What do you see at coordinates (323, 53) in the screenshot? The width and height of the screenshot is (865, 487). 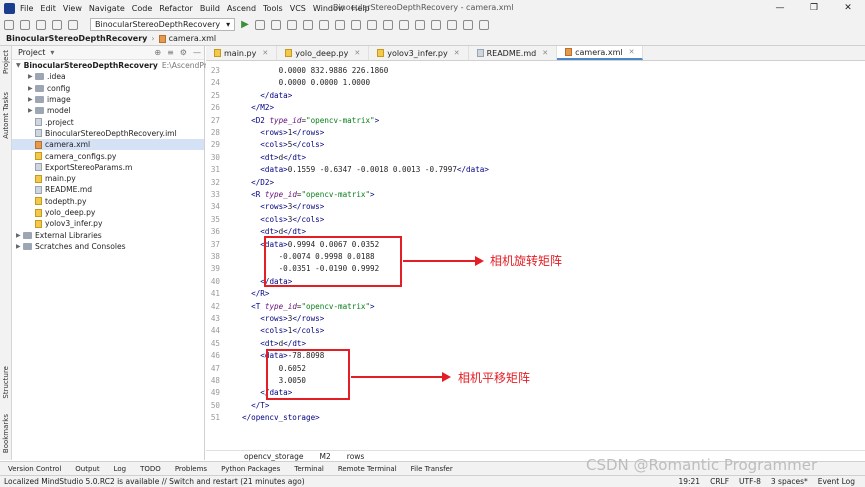 I see `tab-yolo-deep-py: yolo_deep.py ✕` at bounding box center [323, 53].